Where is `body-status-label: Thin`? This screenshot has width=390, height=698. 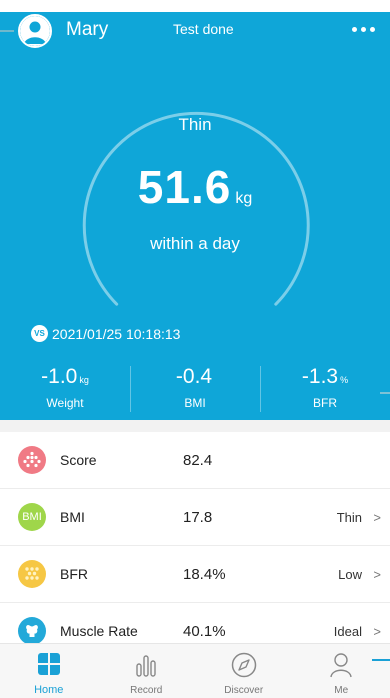
body-status-label: Thin is located at coordinates (195, 124).